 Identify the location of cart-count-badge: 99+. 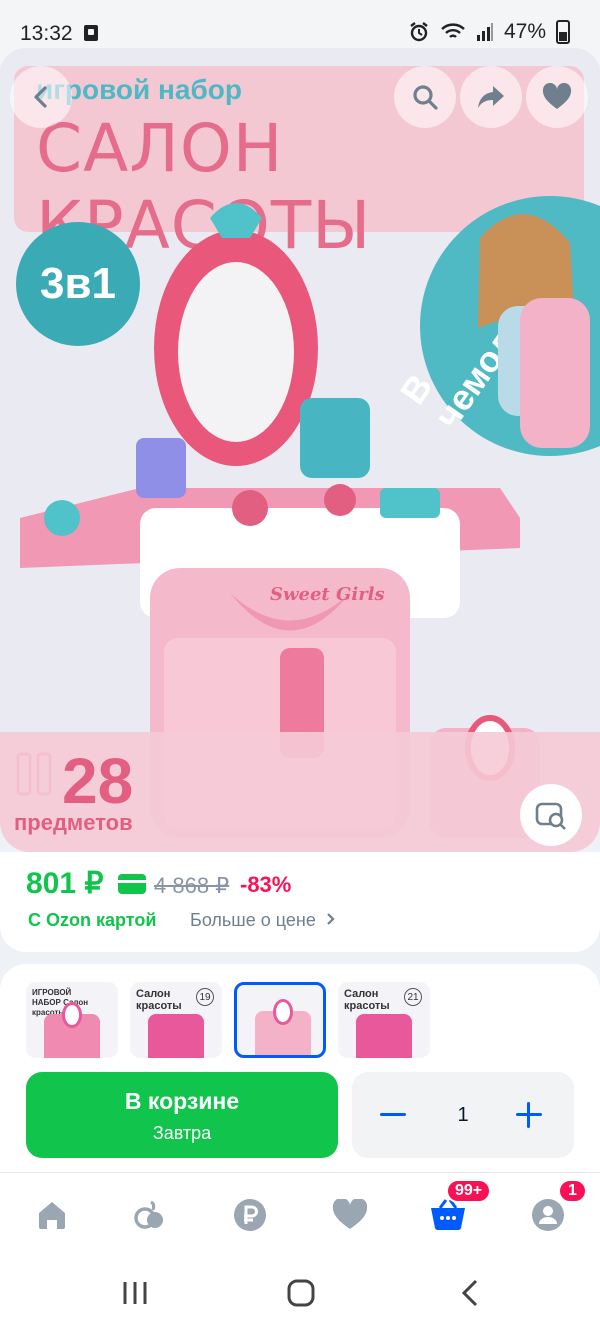
(469, 1191).